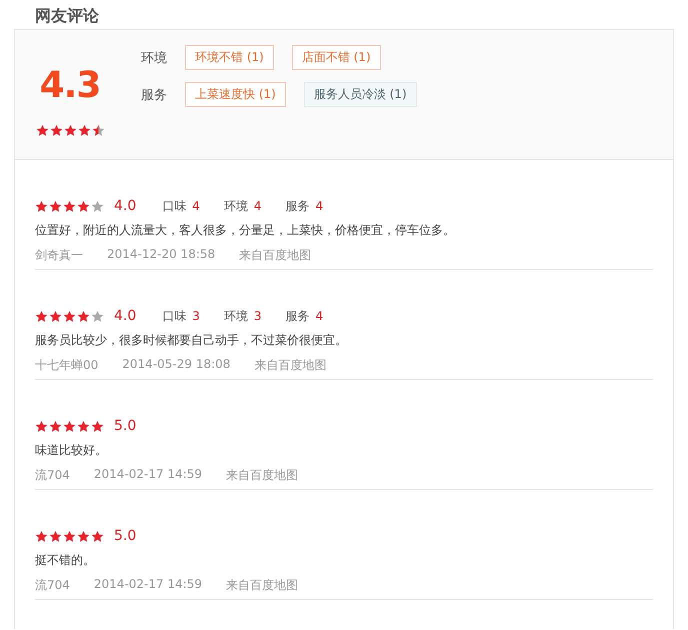 Image resolution: width=688 pixels, height=630 pixels. Describe the element at coordinates (154, 58) in the screenshot. I see `category-label: 环境` at that location.